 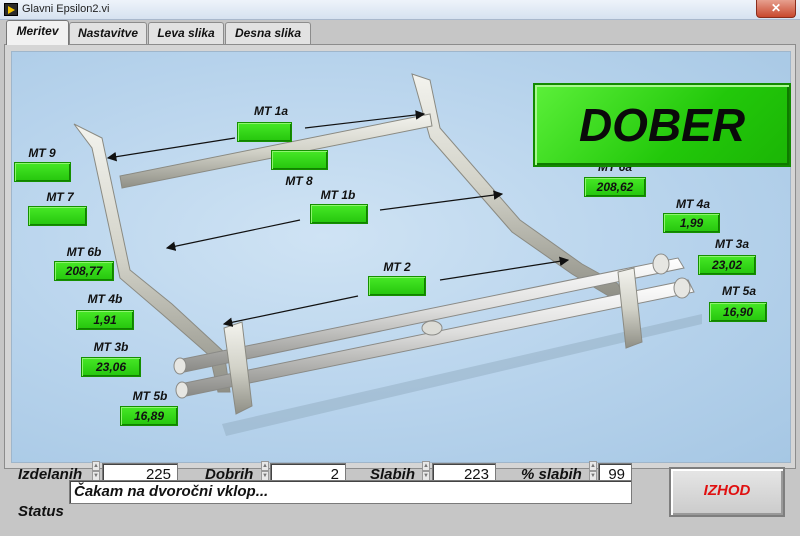 What do you see at coordinates (270, 111) in the screenshot?
I see `mt1a-label: MT 1a` at bounding box center [270, 111].